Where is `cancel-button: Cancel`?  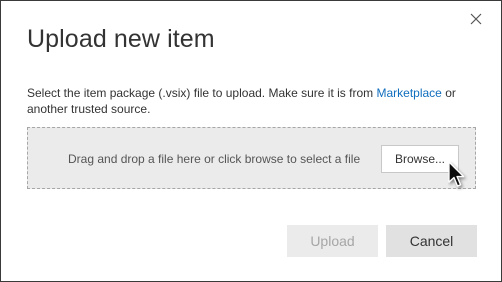 cancel-button: Cancel is located at coordinates (431, 241).